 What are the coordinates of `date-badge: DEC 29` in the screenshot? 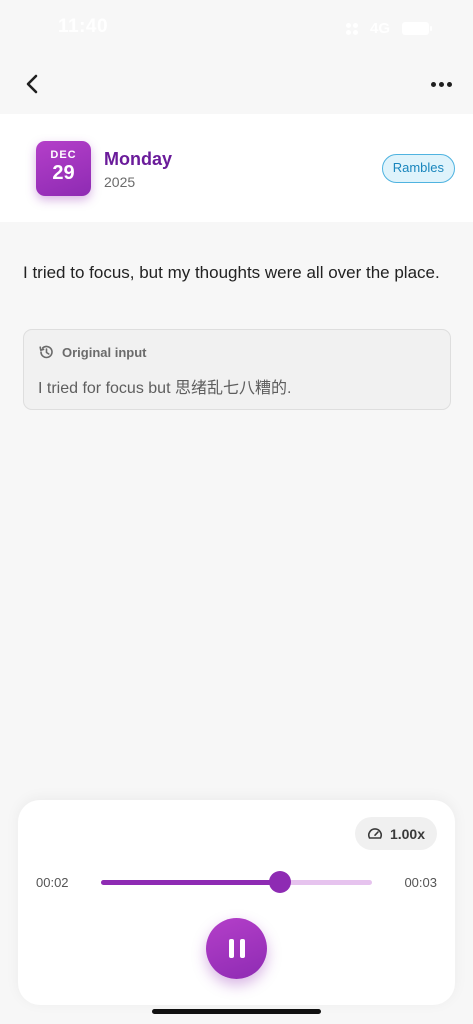 It's located at (63, 168).